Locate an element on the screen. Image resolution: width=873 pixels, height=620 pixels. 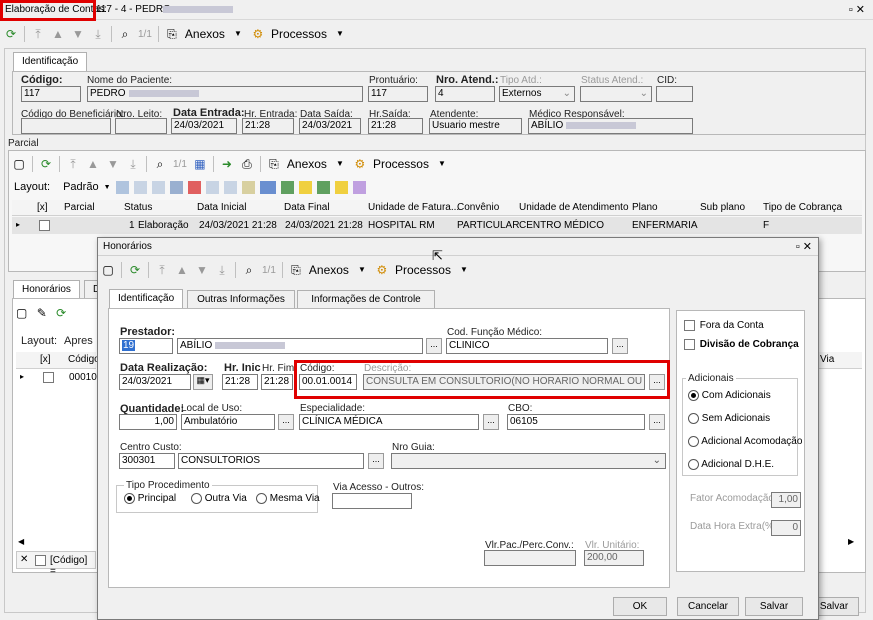
fora-conta-checkbox: Fora da Conta is located at coordinates (724, 325).